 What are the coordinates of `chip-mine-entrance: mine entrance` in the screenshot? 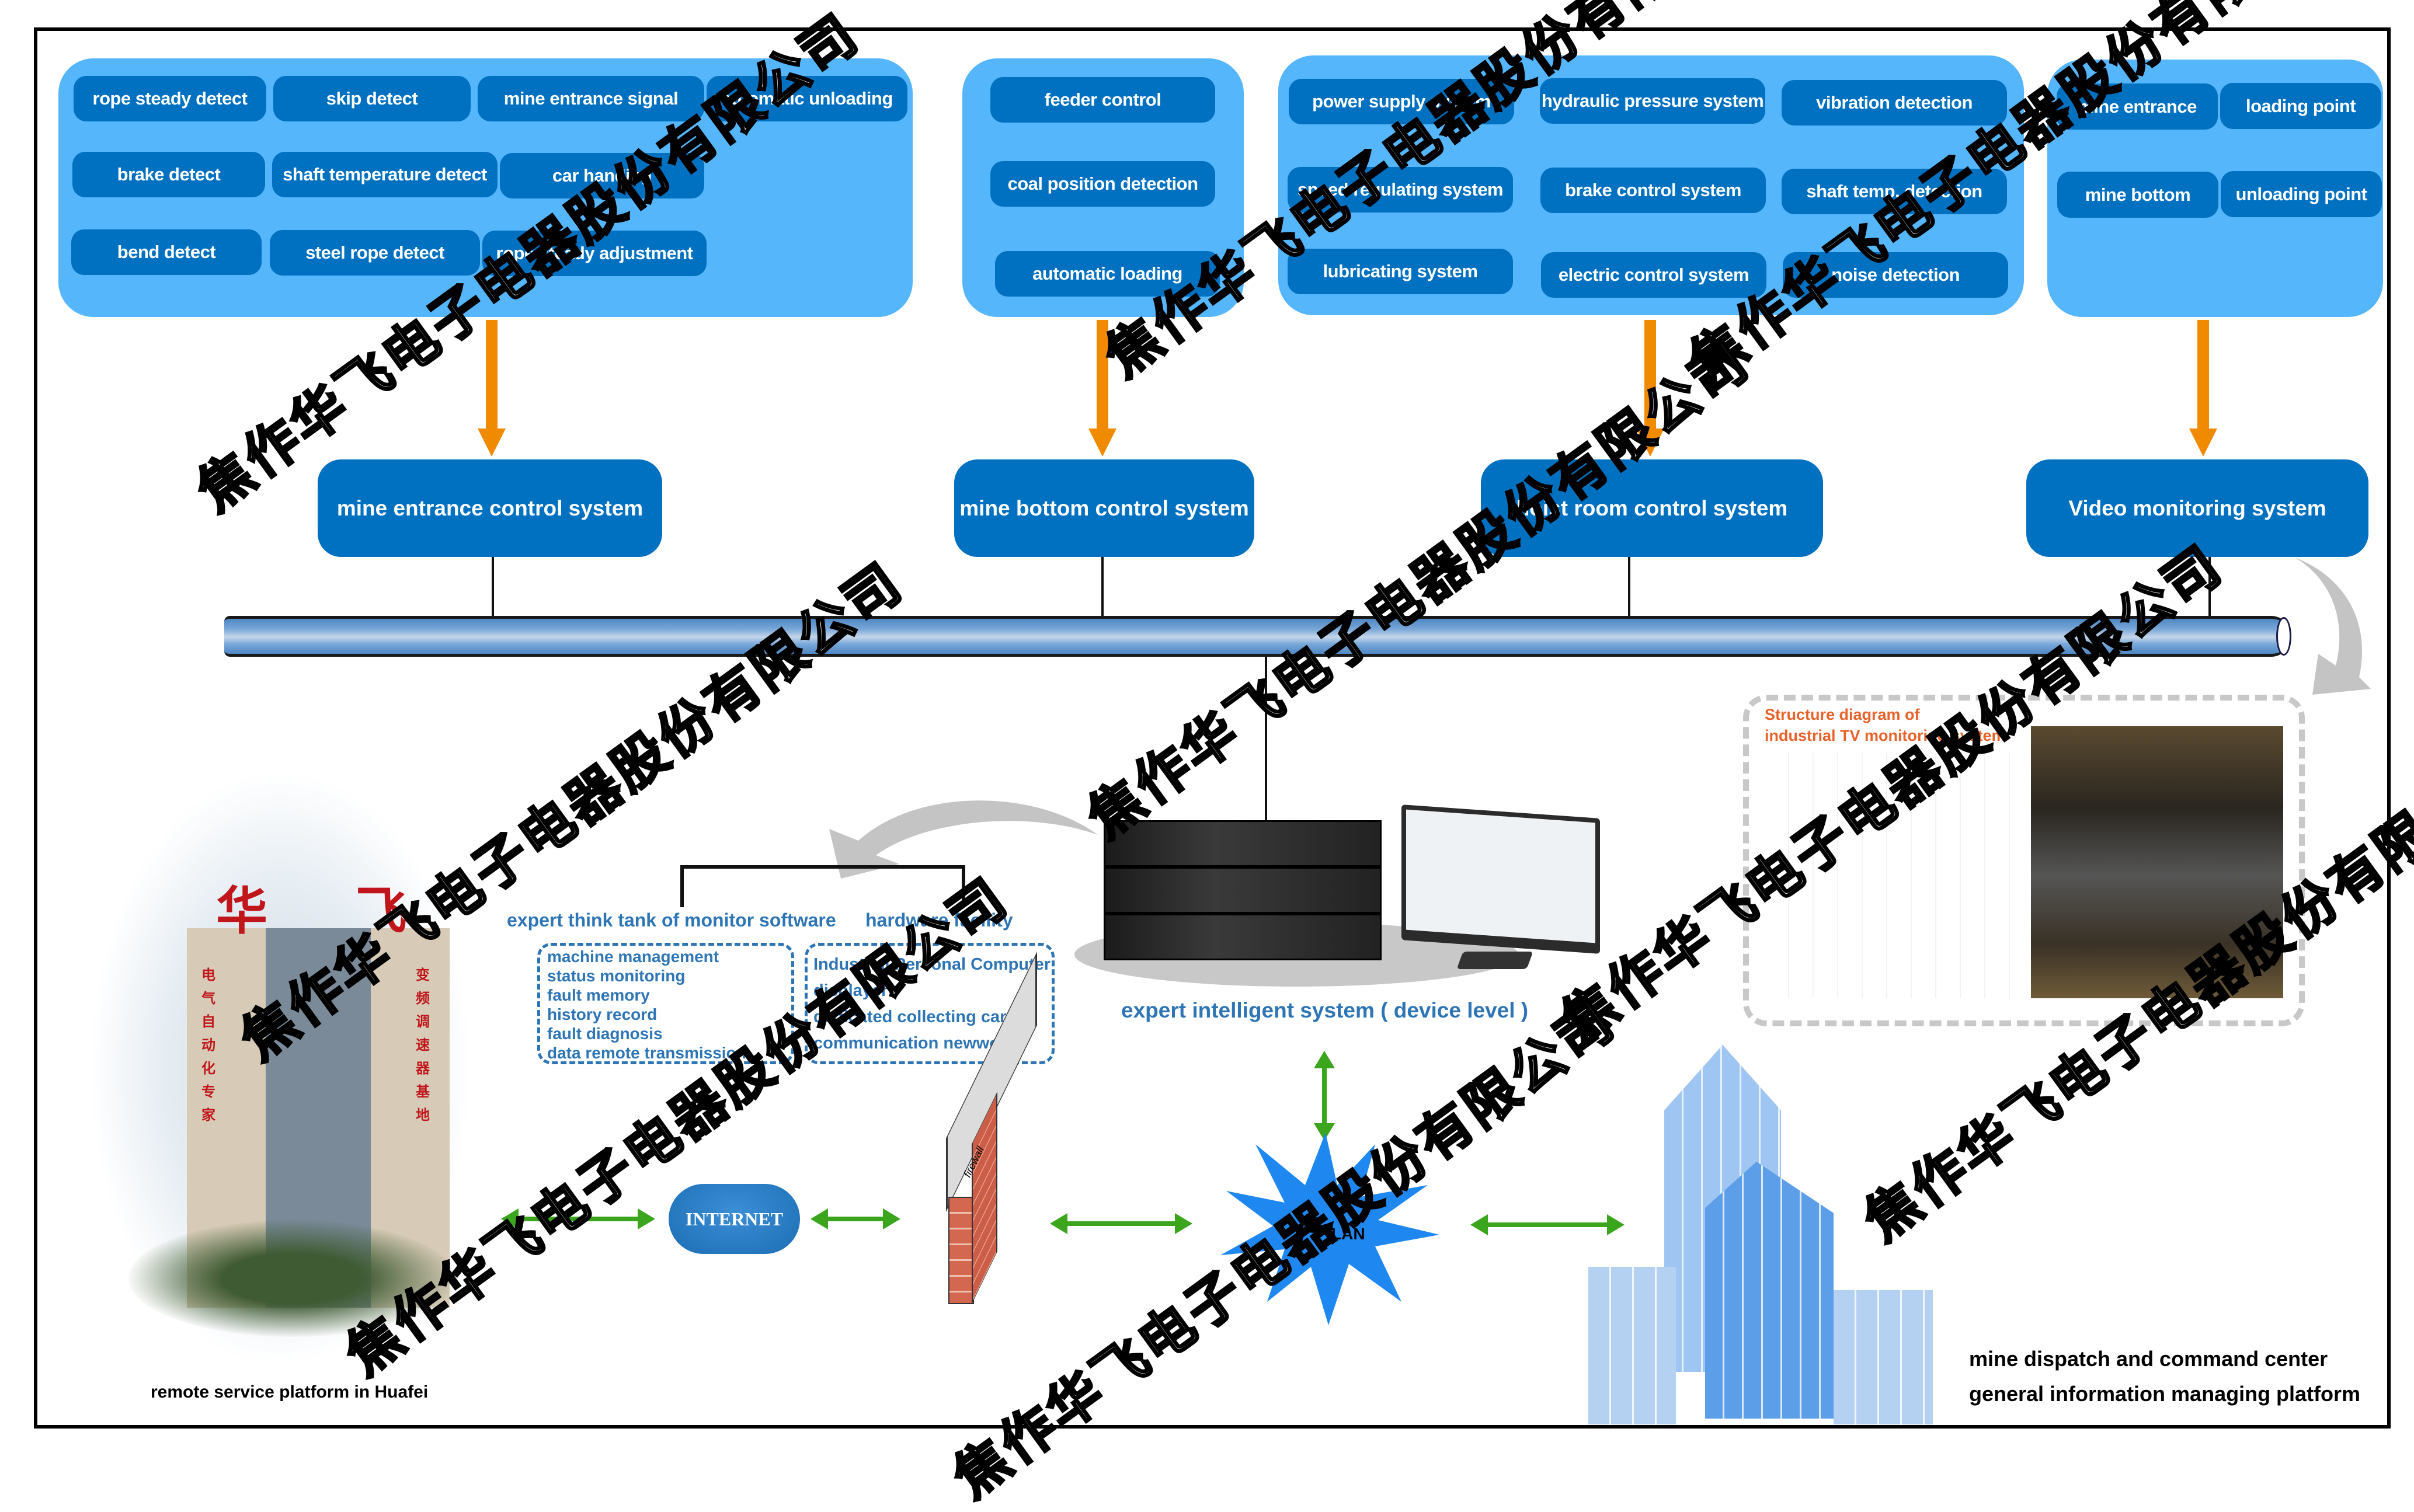 It's located at (2138, 107).